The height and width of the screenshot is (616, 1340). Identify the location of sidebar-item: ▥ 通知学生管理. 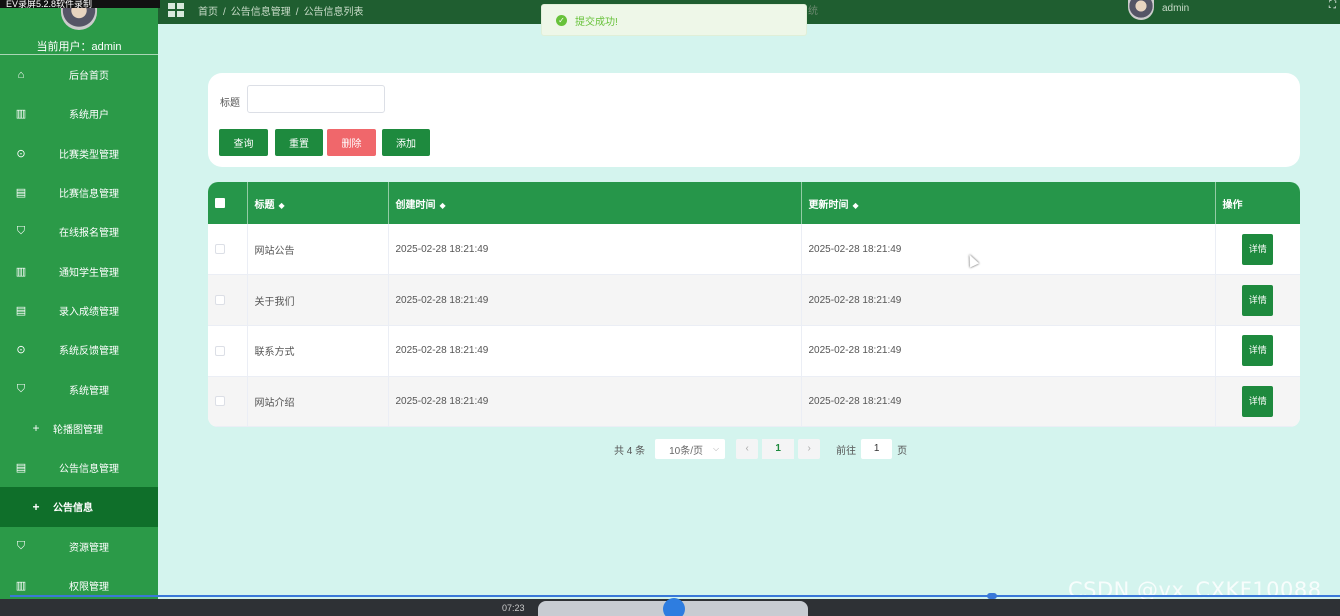
(79, 270).